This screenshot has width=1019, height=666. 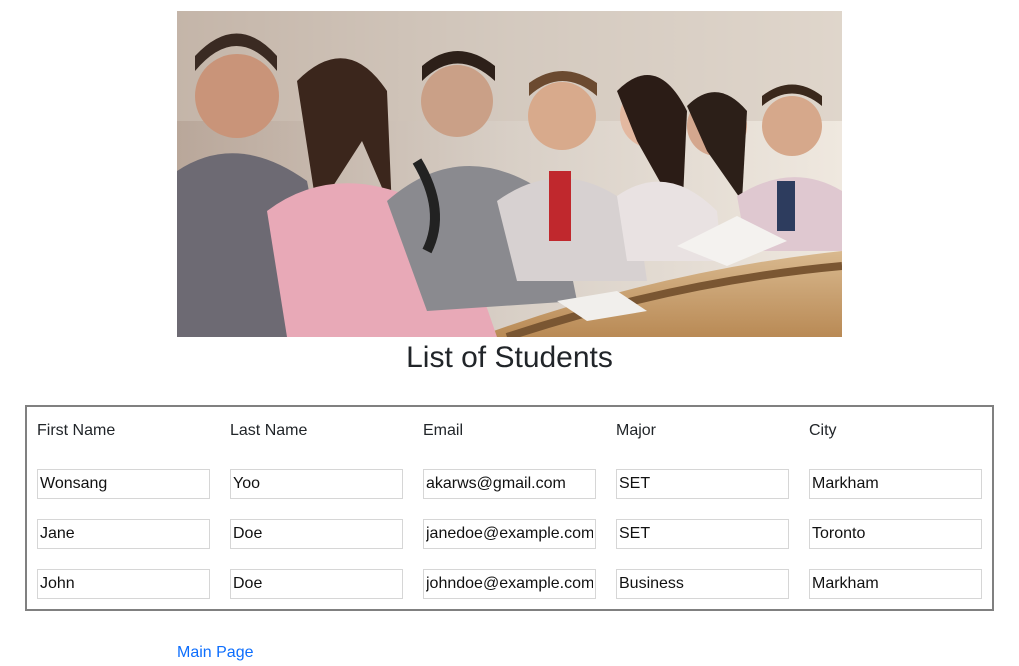 What do you see at coordinates (76, 430) in the screenshot?
I see `header-first-name: First Name` at bounding box center [76, 430].